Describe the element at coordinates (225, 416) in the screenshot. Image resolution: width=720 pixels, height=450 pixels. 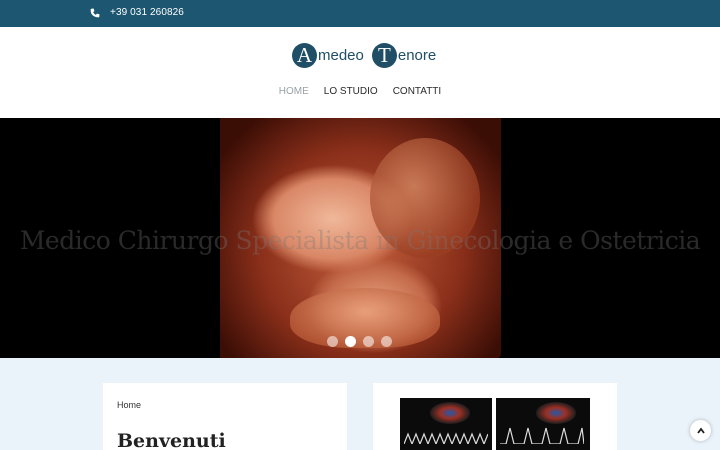
I see `welcome-card: Home Benvenuti` at that location.